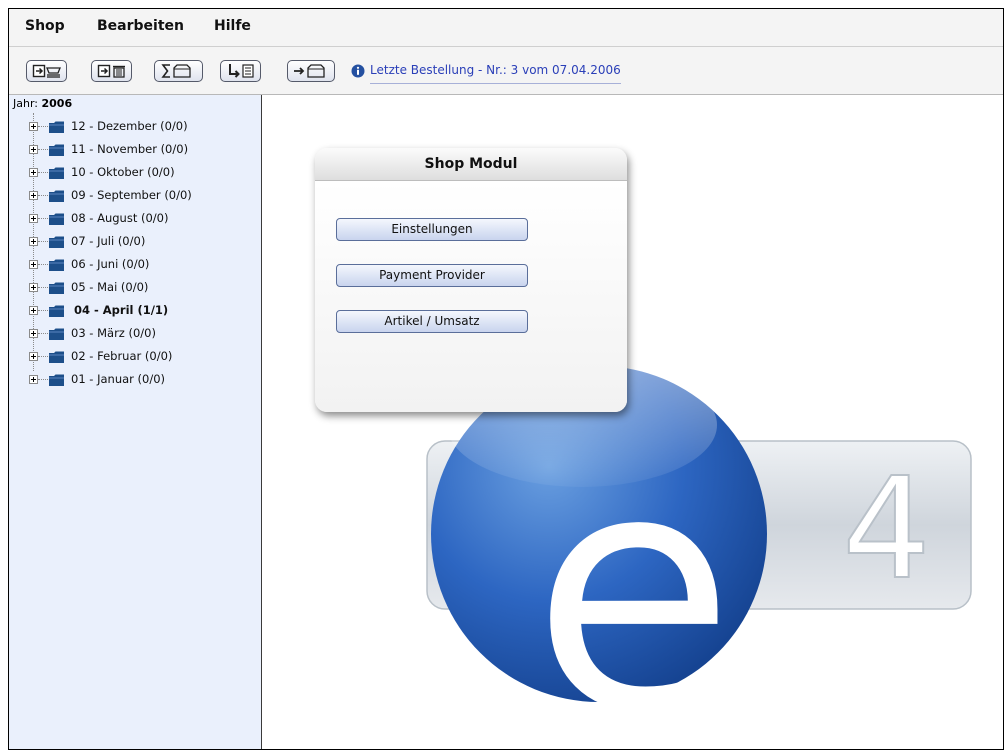 The height and width of the screenshot is (754, 1008). I want to click on tree-item-month: 10 - Oktober (0/0), so click(101, 172).